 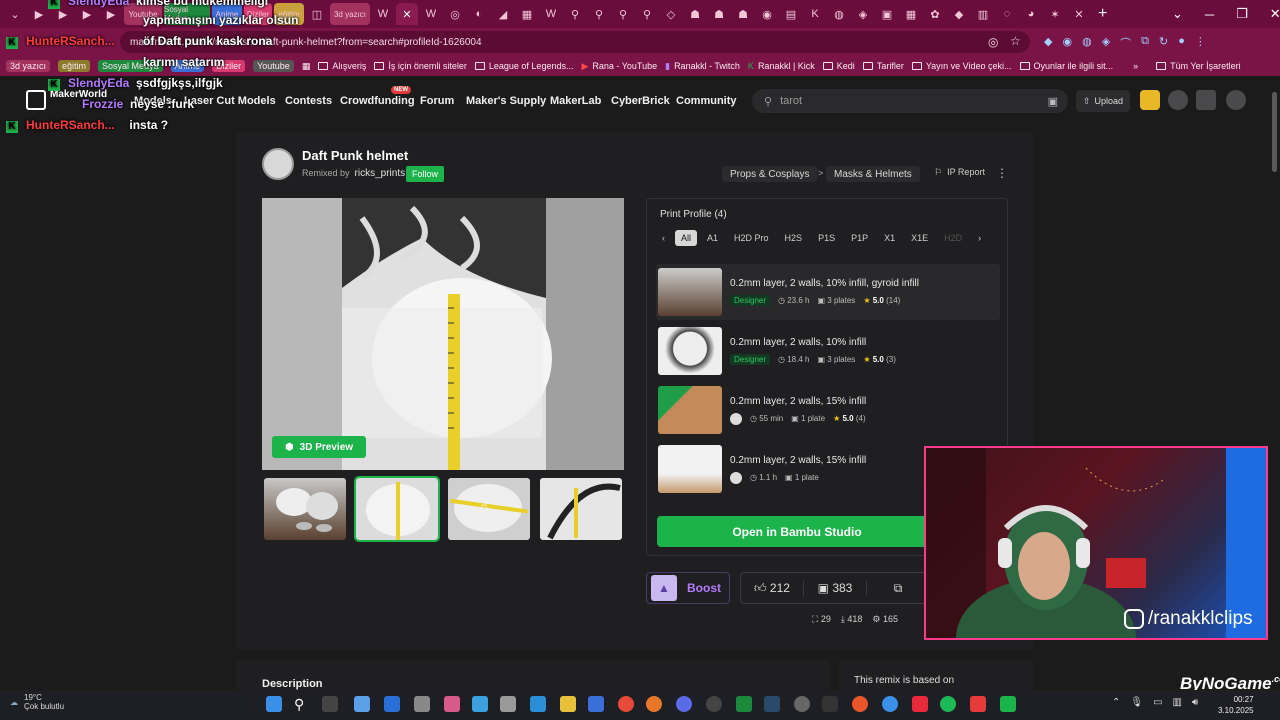 What do you see at coordinates (839, 14) in the screenshot?
I see `github-tab-icon: ◍` at bounding box center [839, 14].